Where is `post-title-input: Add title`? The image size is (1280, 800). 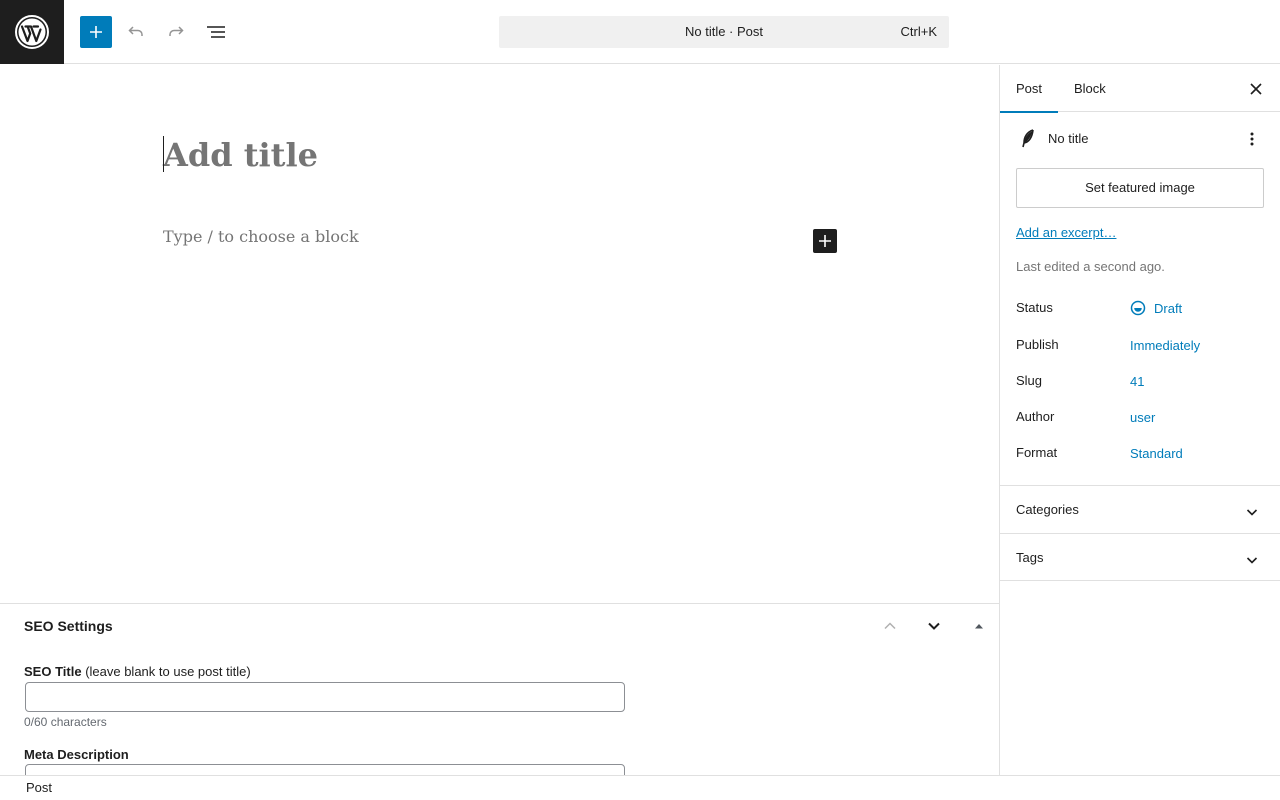
post-title-input: Add title is located at coordinates (240, 155).